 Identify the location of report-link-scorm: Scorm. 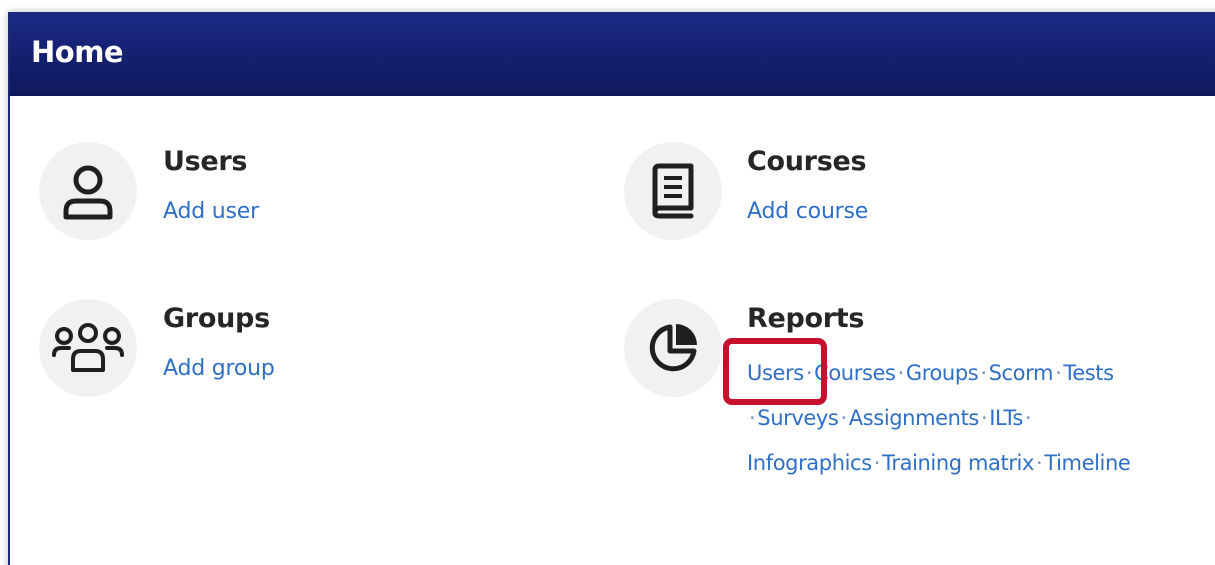
(1021, 373).